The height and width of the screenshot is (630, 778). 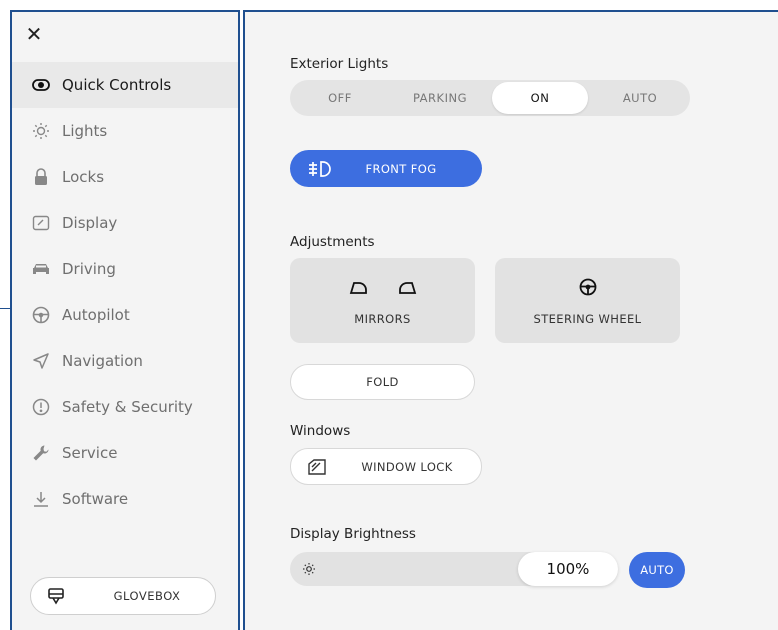 I want to click on sidebar-item-label: Quick Controls, so click(x=117, y=85).